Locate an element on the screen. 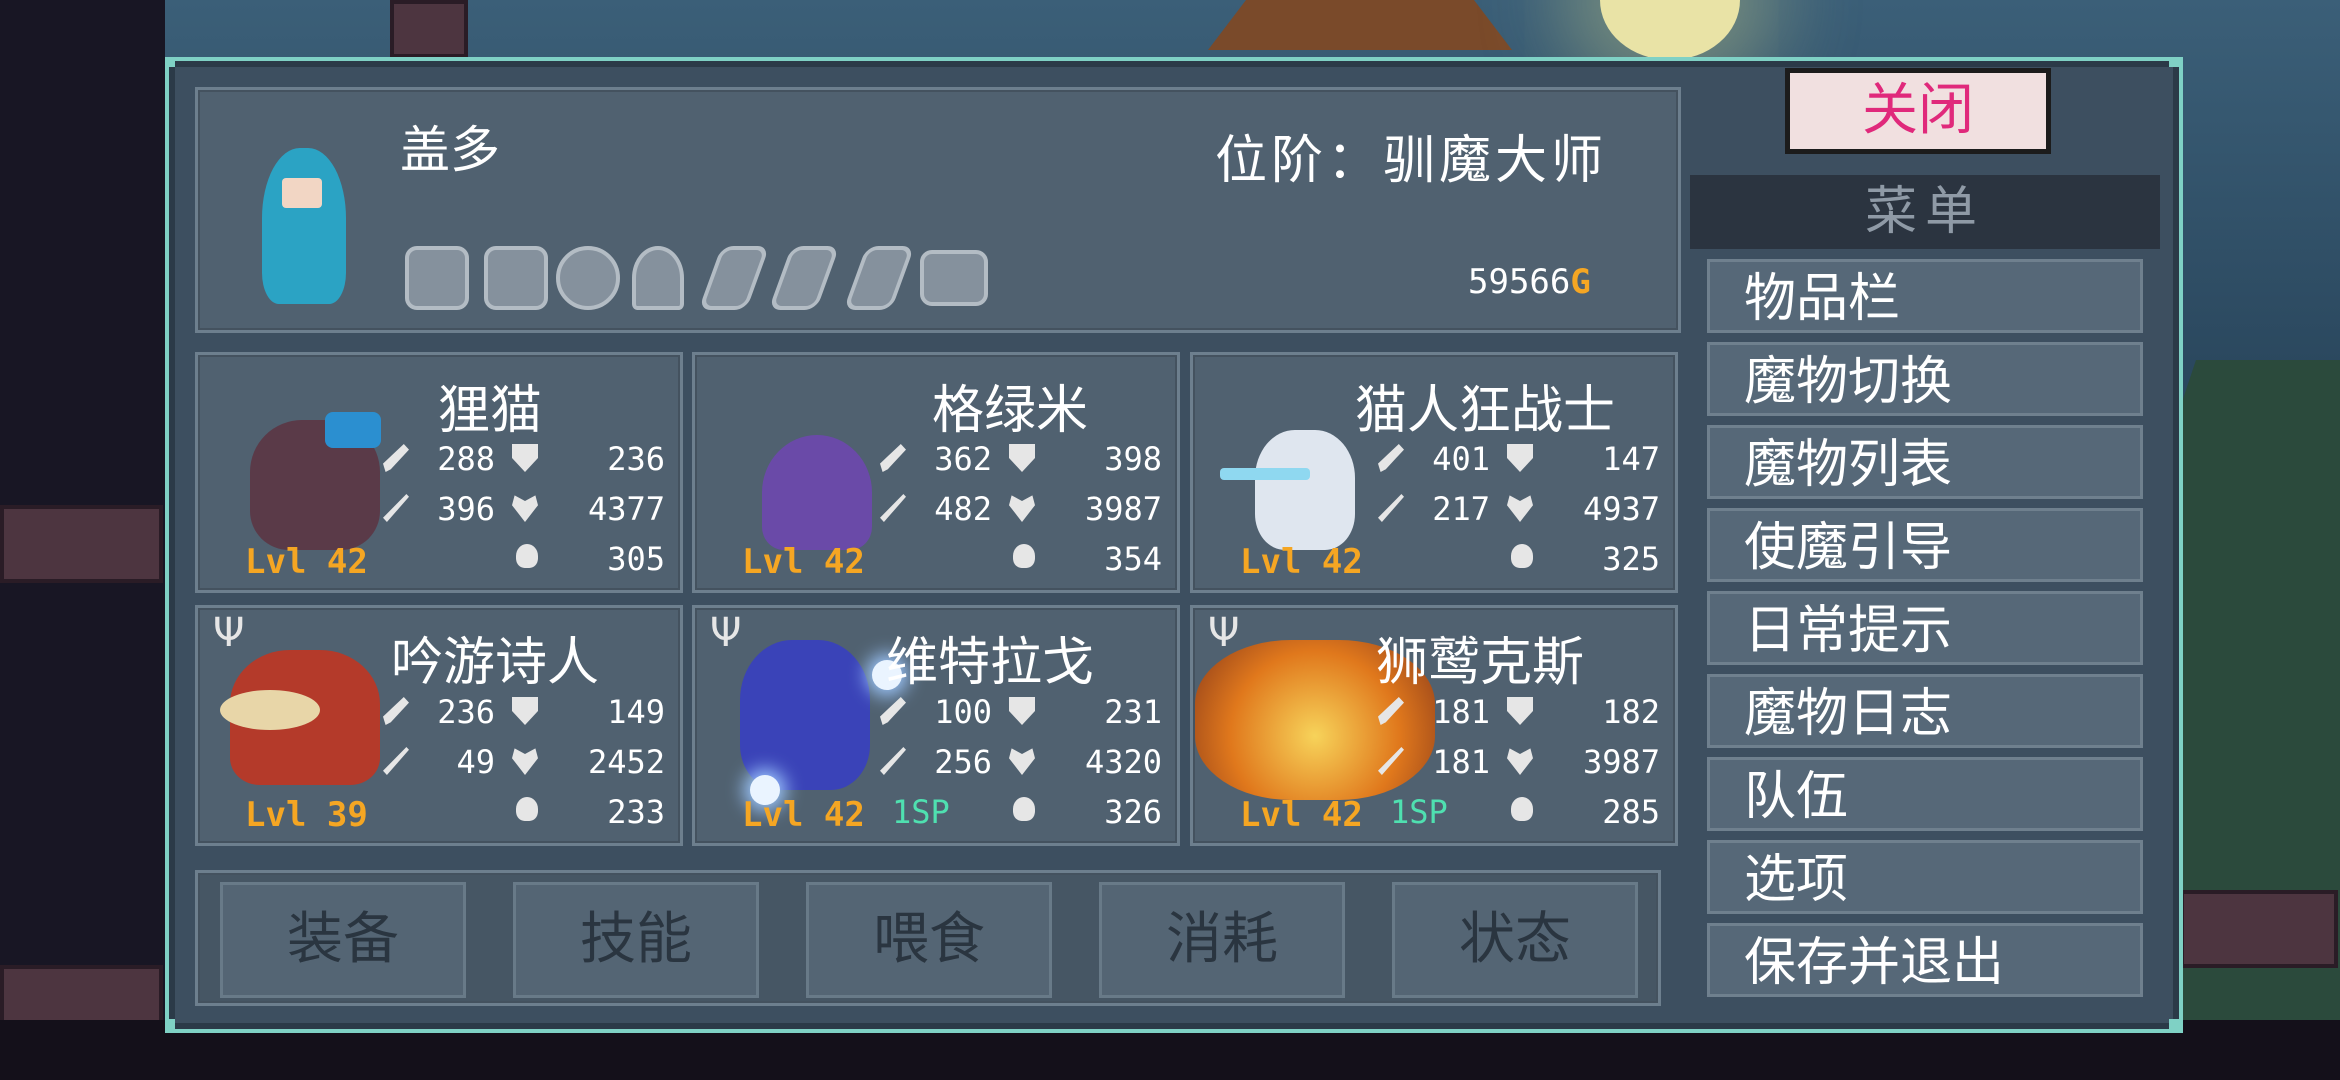 The height and width of the screenshot is (1080, 2340). monster-name: 格绿米 is located at coordinates (1009, 411).